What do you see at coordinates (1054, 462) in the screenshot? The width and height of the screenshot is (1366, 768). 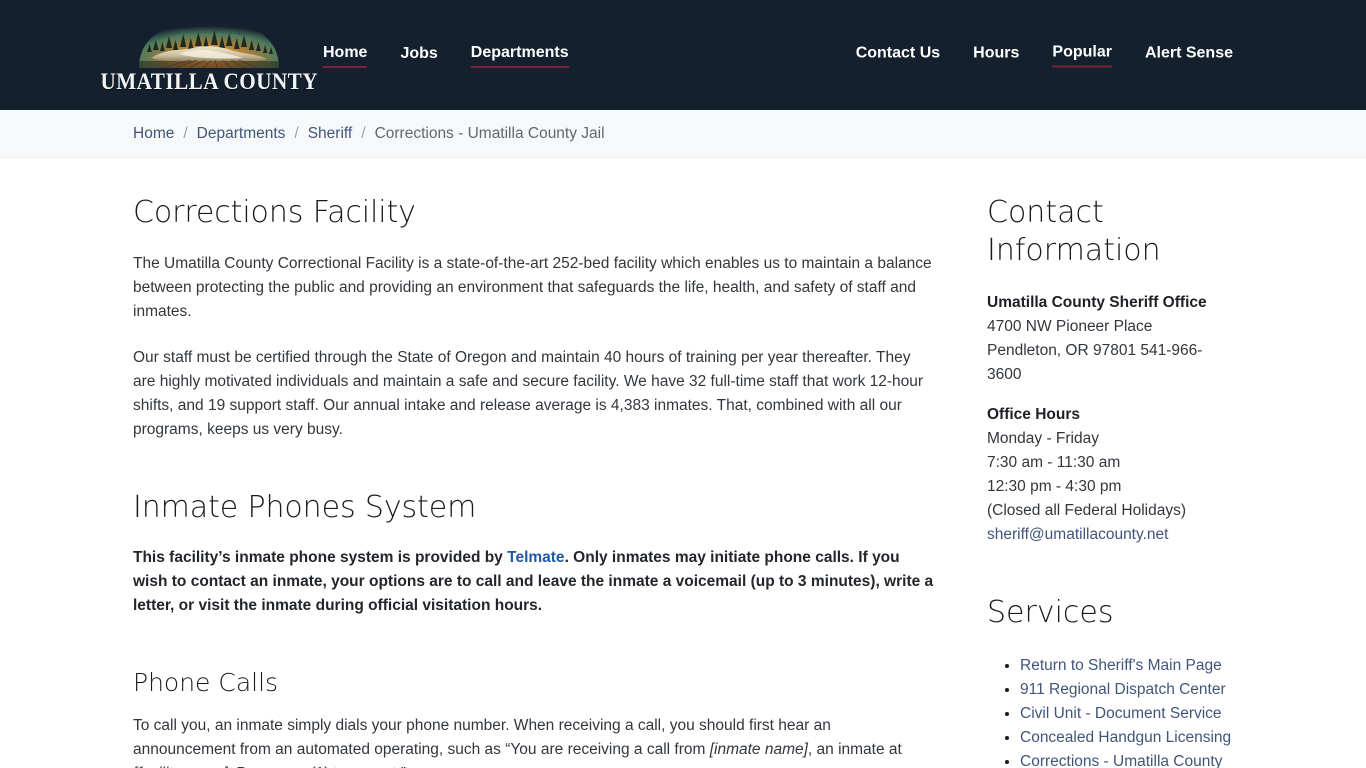 I see `office-hours-morning: 7:30 am - 11:30 am` at bounding box center [1054, 462].